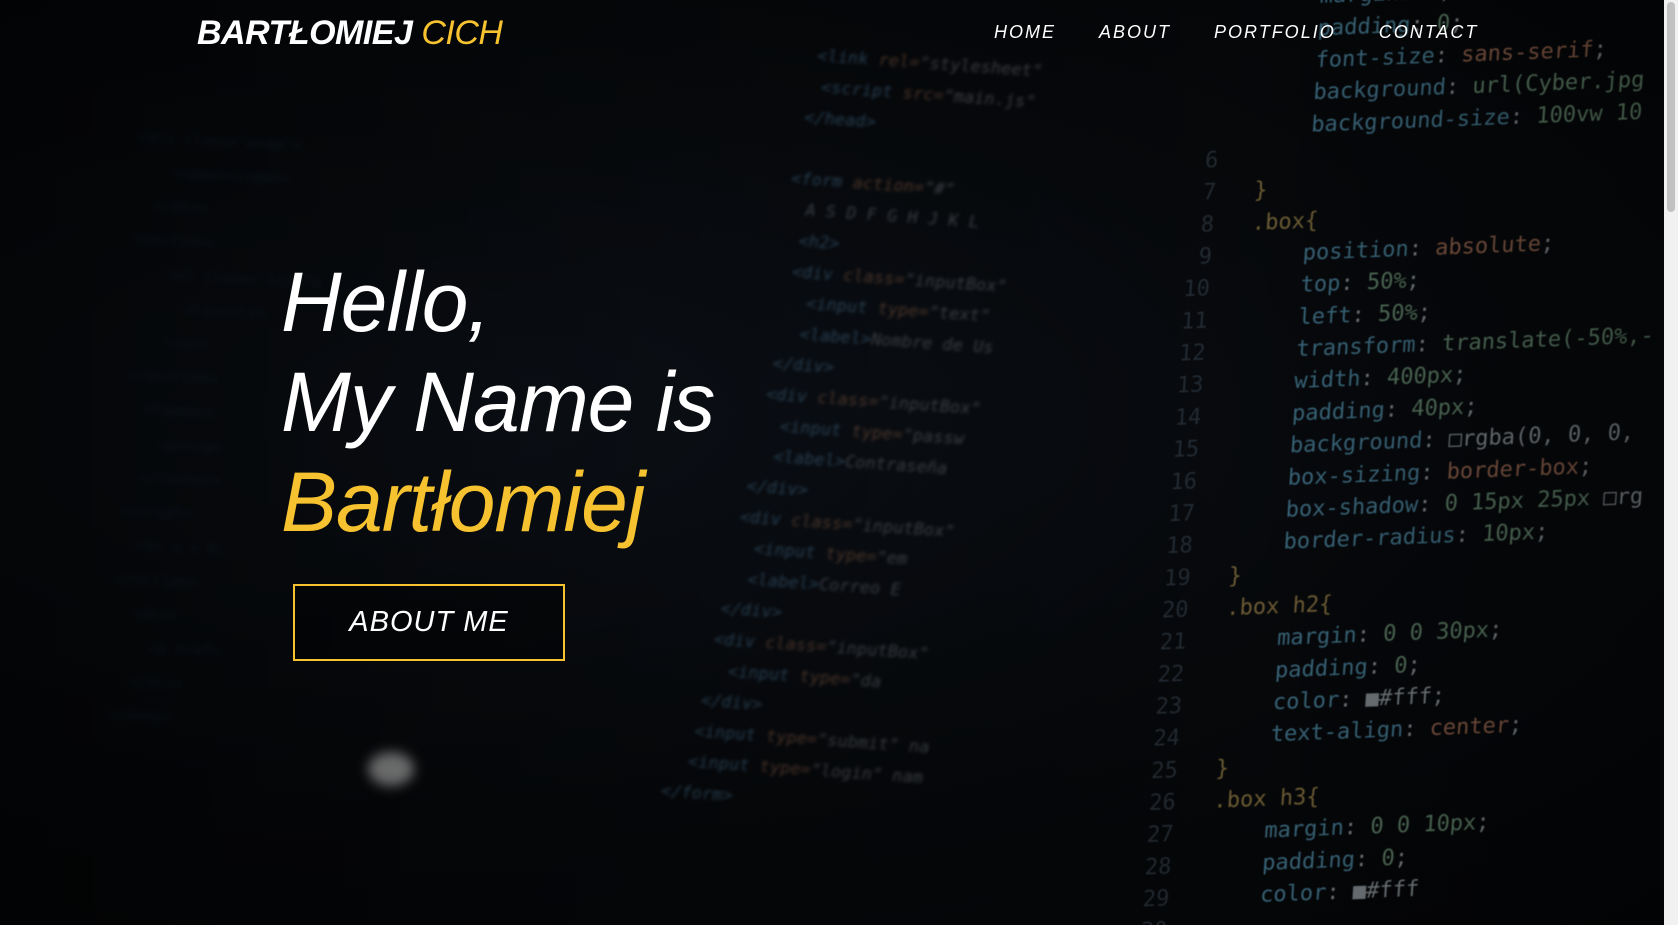 The height and width of the screenshot is (925, 1678). Describe the element at coordinates (463, 502) in the screenshot. I see `hero-name: Bartłomiej` at that location.